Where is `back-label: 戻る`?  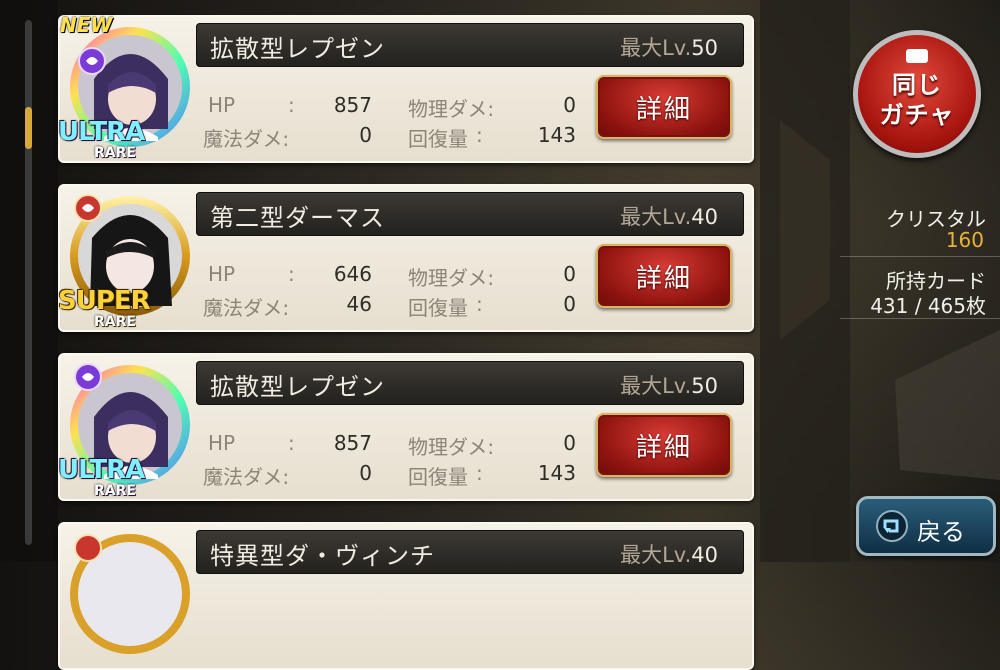
back-label: 戻る is located at coordinates (941, 532).